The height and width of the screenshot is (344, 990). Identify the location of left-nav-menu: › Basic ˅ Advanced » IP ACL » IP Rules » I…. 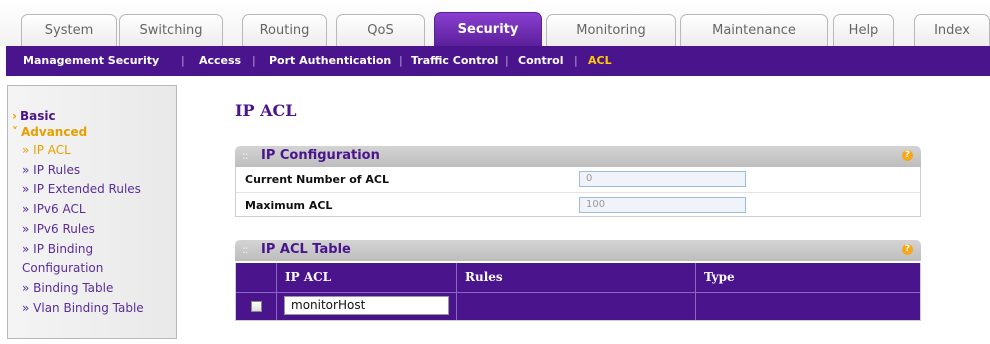
(92, 212).